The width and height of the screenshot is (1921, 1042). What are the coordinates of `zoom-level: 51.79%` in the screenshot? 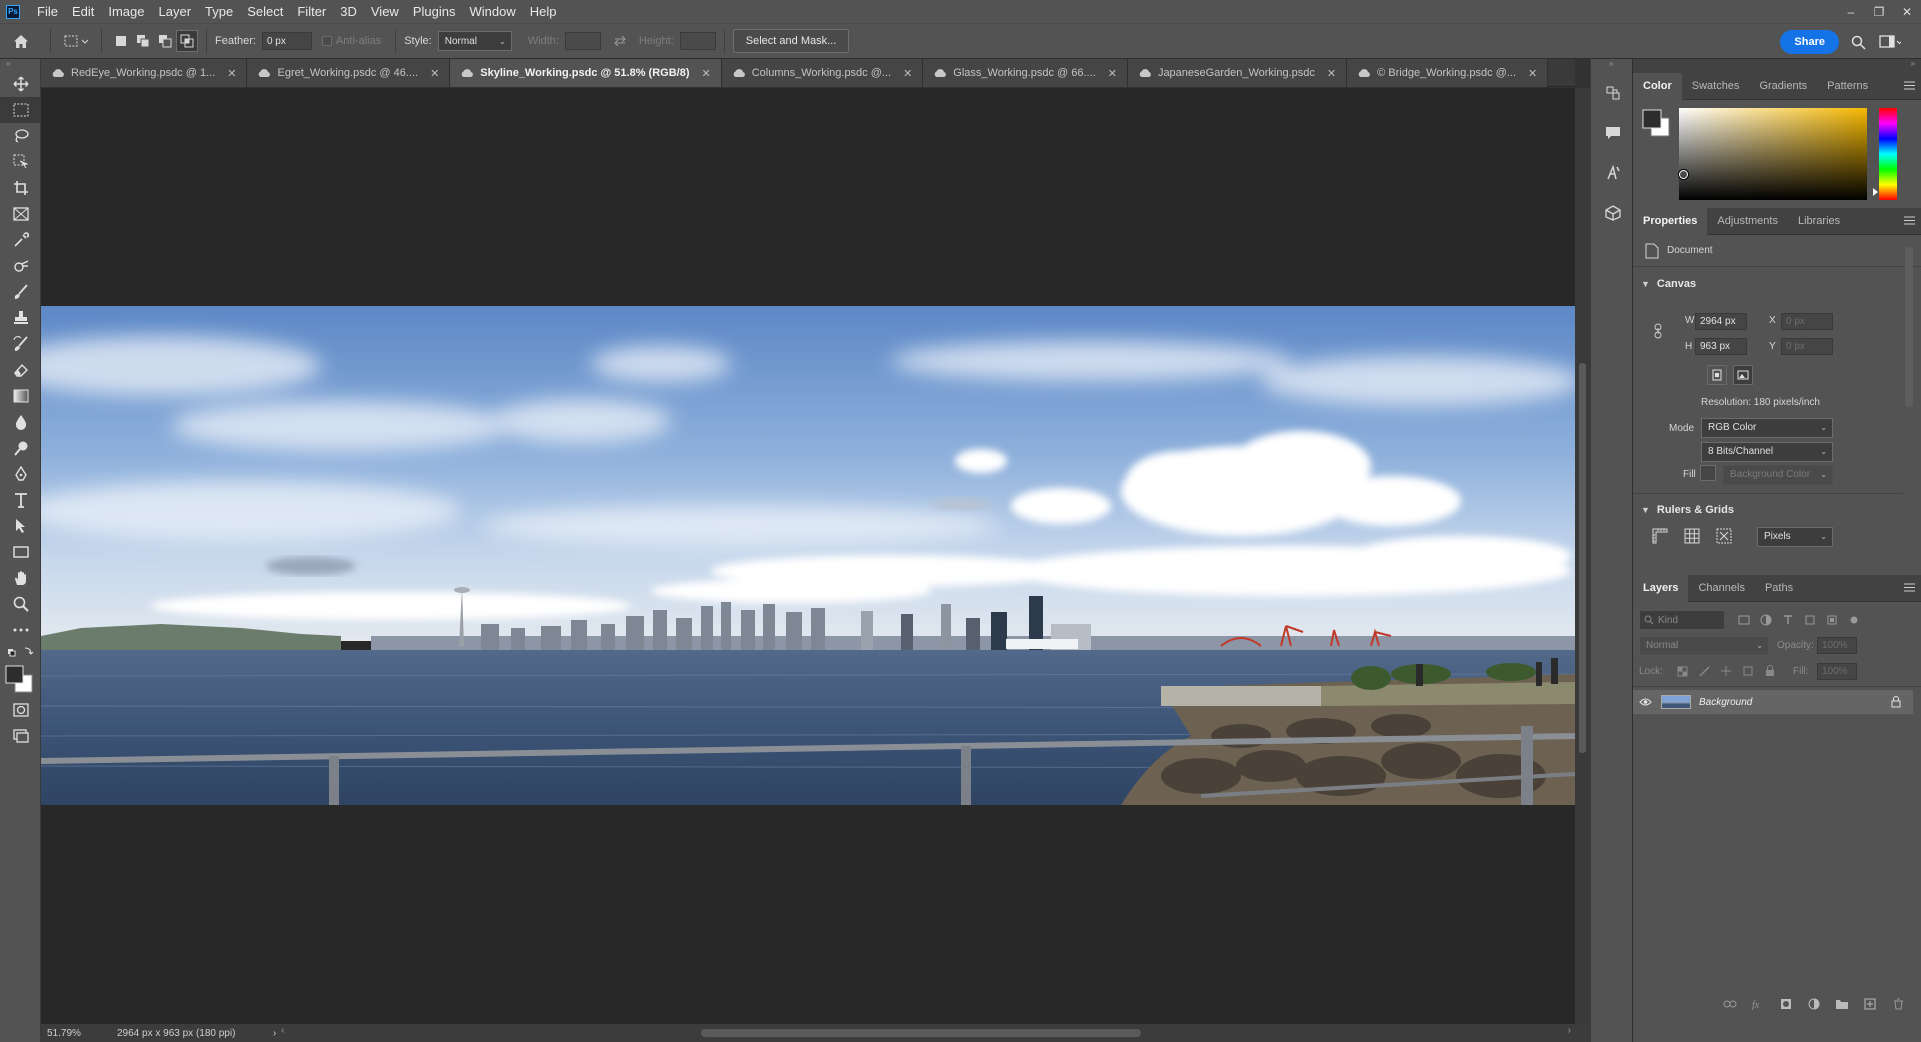 It's located at (77, 1033).